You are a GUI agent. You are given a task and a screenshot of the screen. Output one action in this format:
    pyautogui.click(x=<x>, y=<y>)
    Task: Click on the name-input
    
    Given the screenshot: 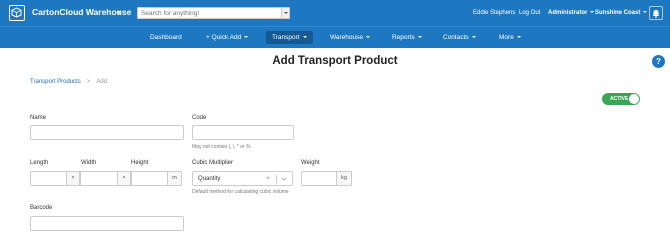 What is the action you would take?
    pyautogui.click(x=107, y=132)
    